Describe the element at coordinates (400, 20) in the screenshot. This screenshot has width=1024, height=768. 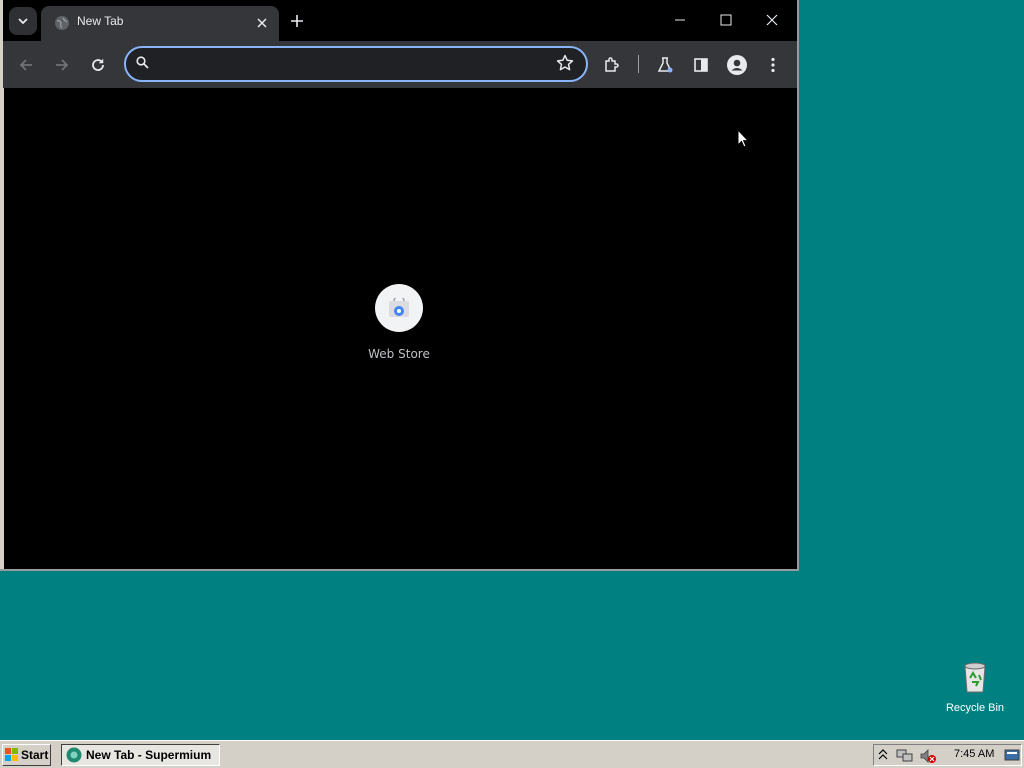
I see `tab-strip: New Tab` at that location.